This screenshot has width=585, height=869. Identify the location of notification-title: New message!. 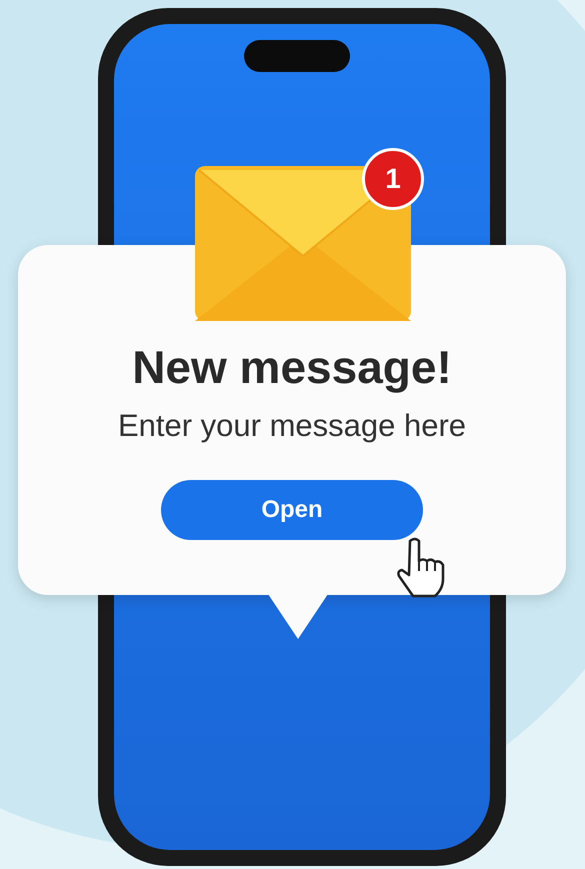
(292, 367).